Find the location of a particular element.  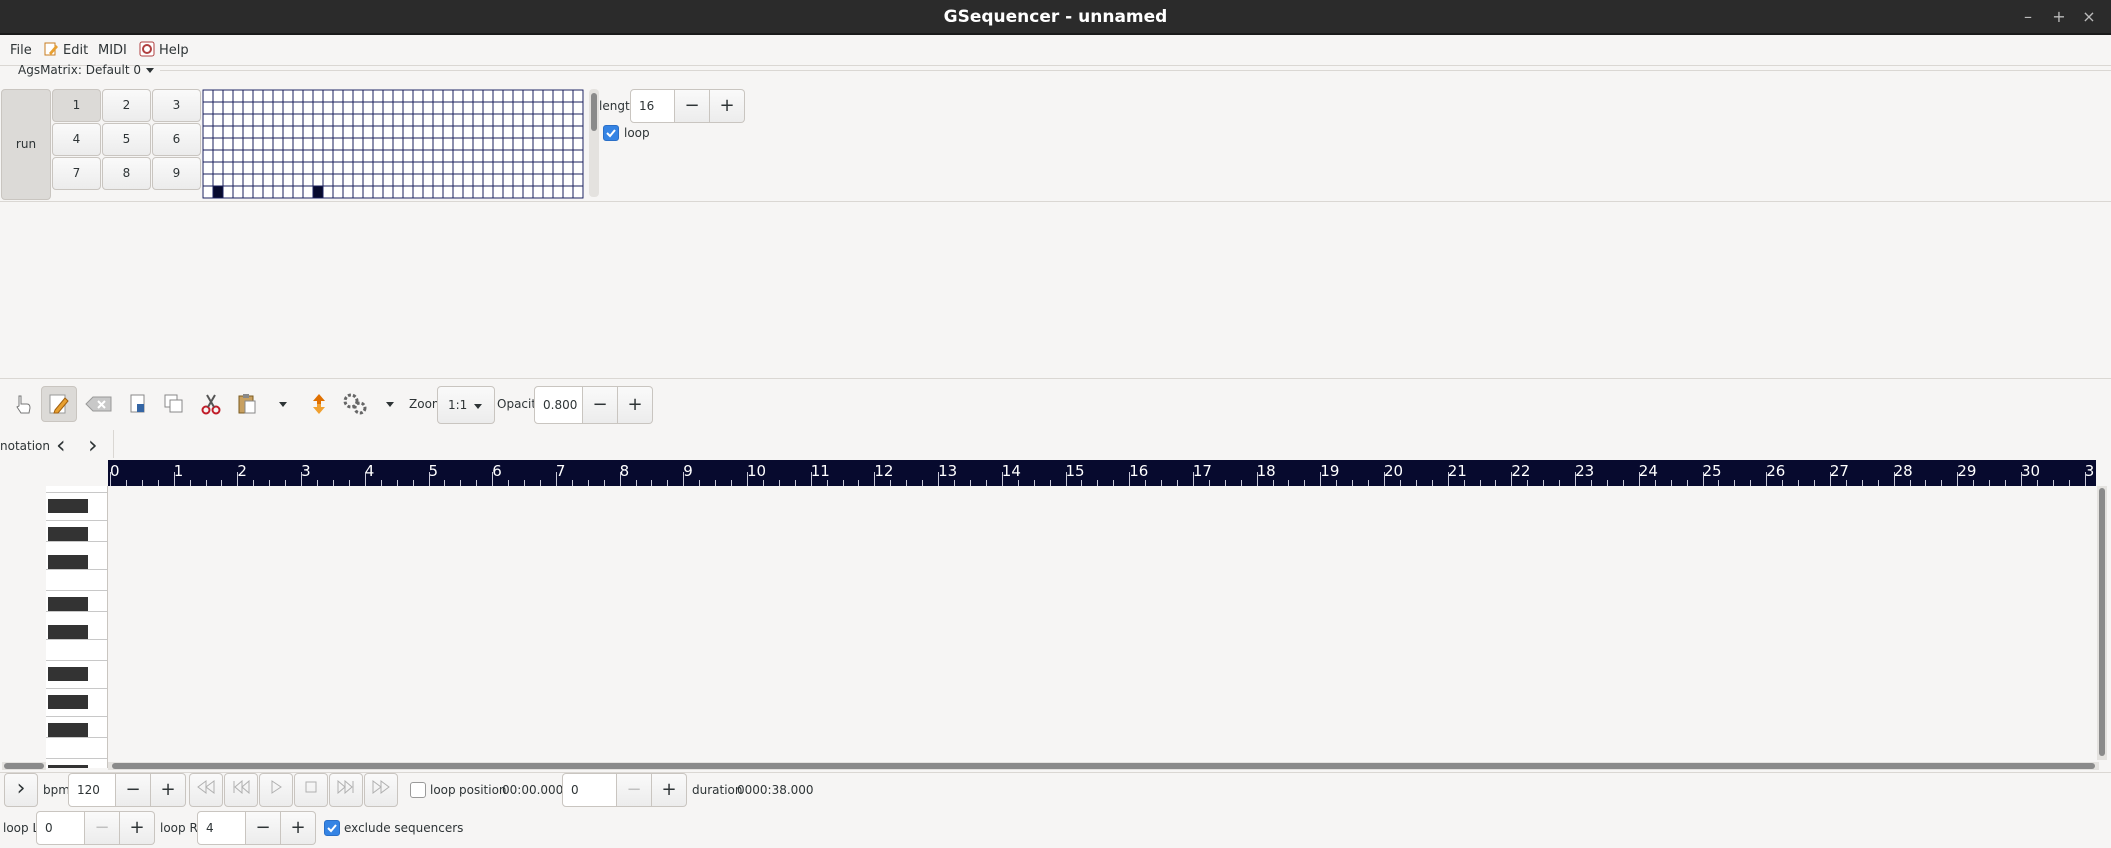

loop-left-decrease-button: − is located at coordinates (102, 828).